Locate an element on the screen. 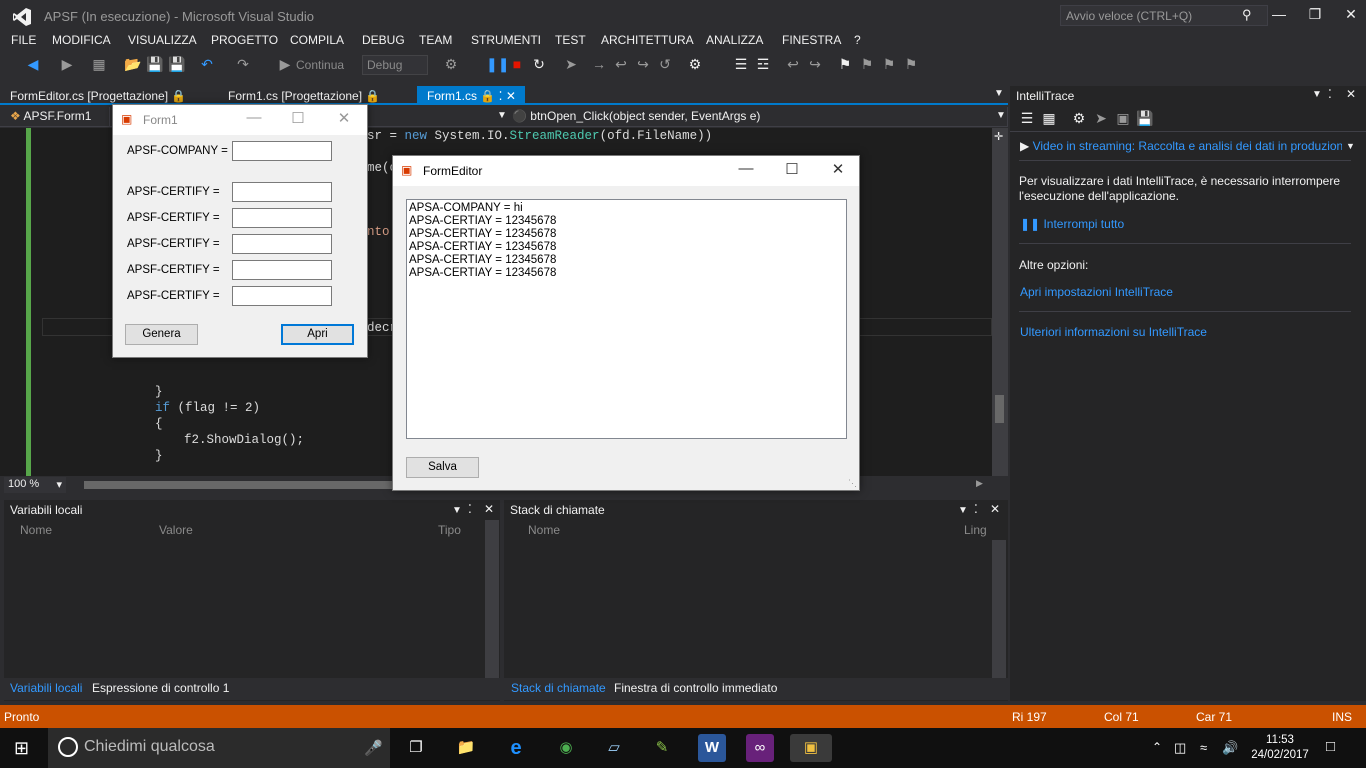  step-over-icon: ↩ is located at coordinates (621, 64).